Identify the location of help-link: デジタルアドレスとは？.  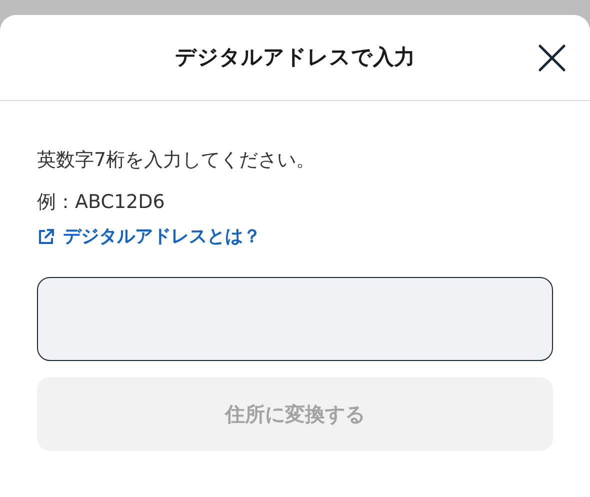
(149, 236).